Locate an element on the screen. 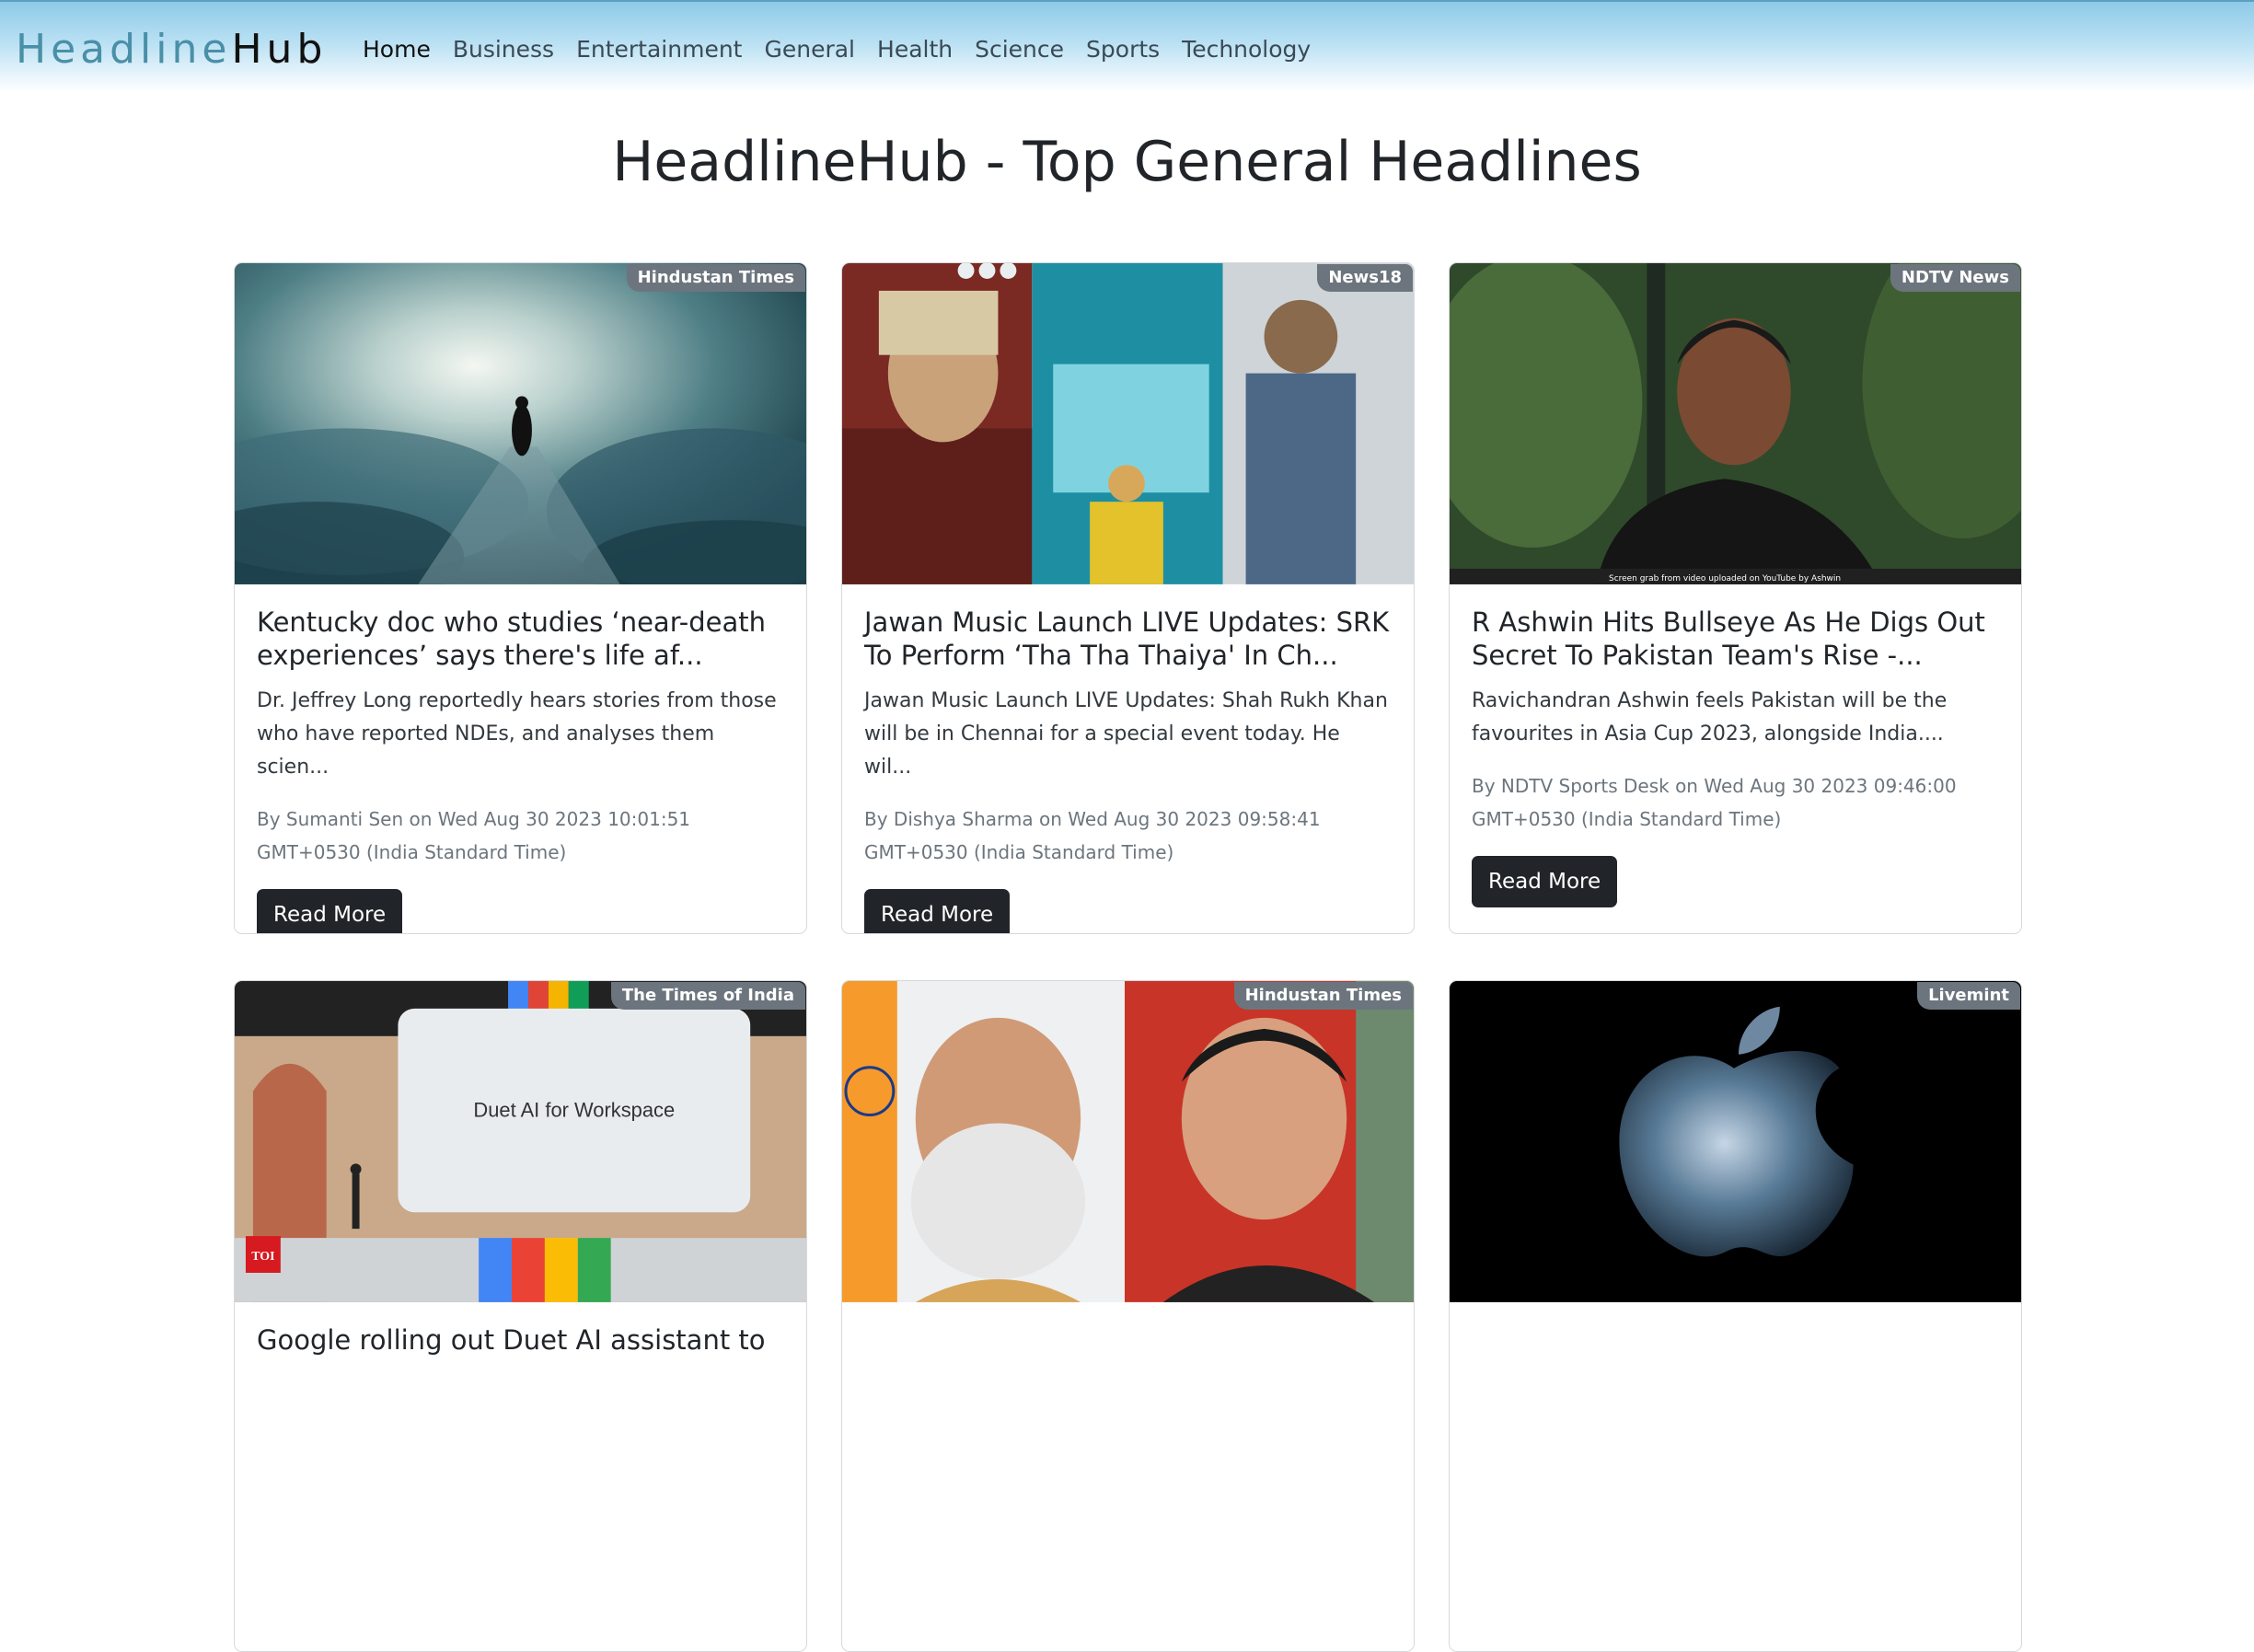 Image resolution: width=2254 pixels, height=1652 pixels. news-image: News18 is located at coordinates (1128, 424).